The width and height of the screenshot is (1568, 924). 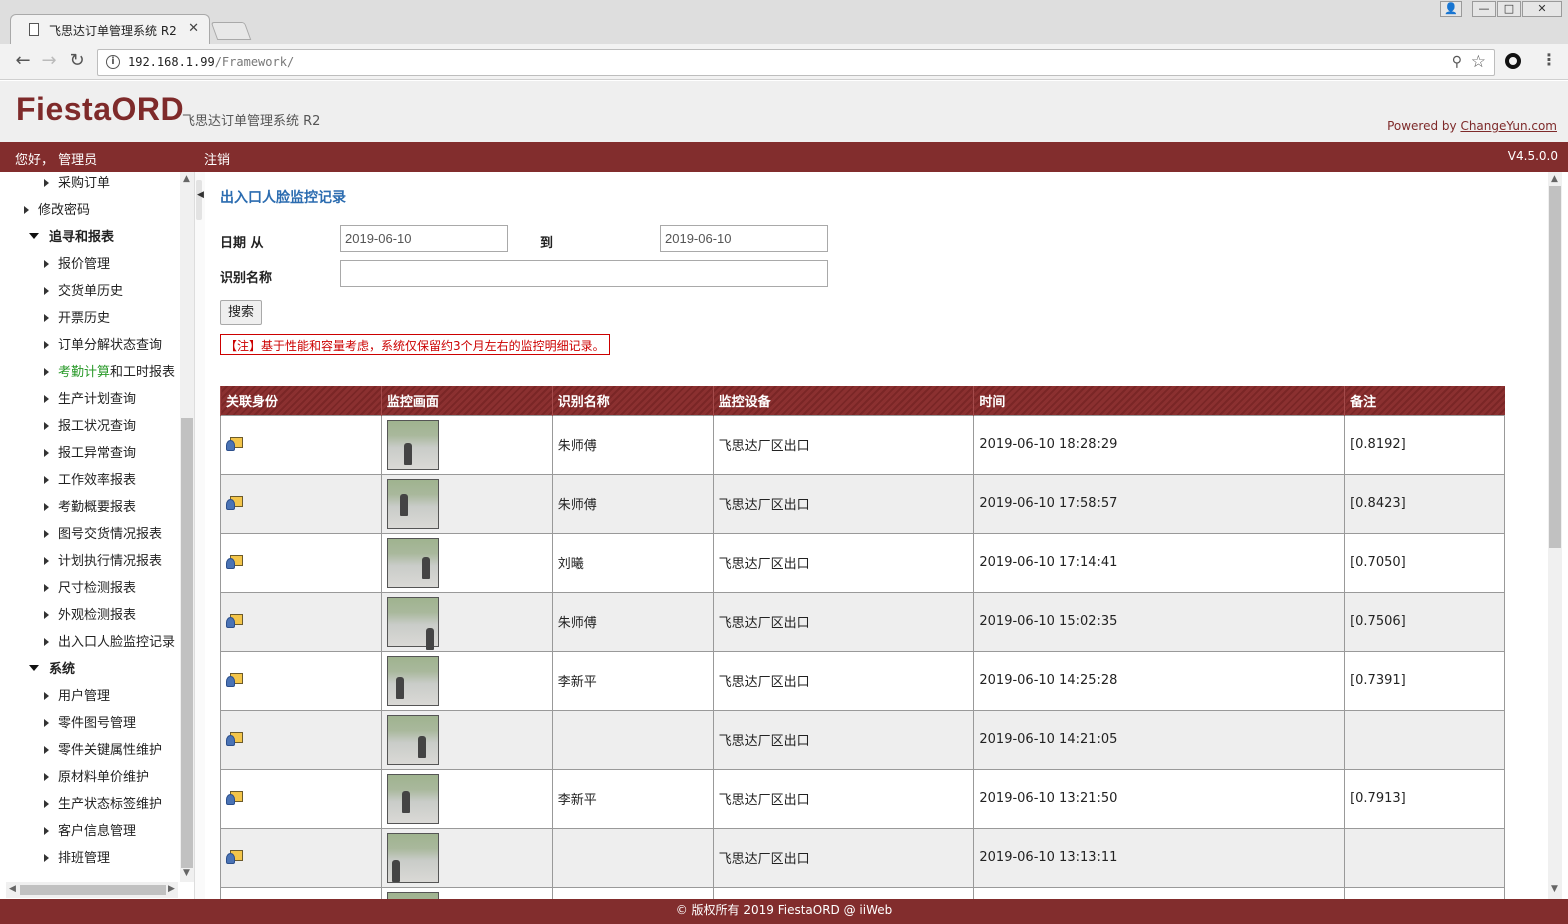 What do you see at coordinates (171, 889) in the screenshot?
I see `scroll-right-icon: ▶` at bounding box center [171, 889].